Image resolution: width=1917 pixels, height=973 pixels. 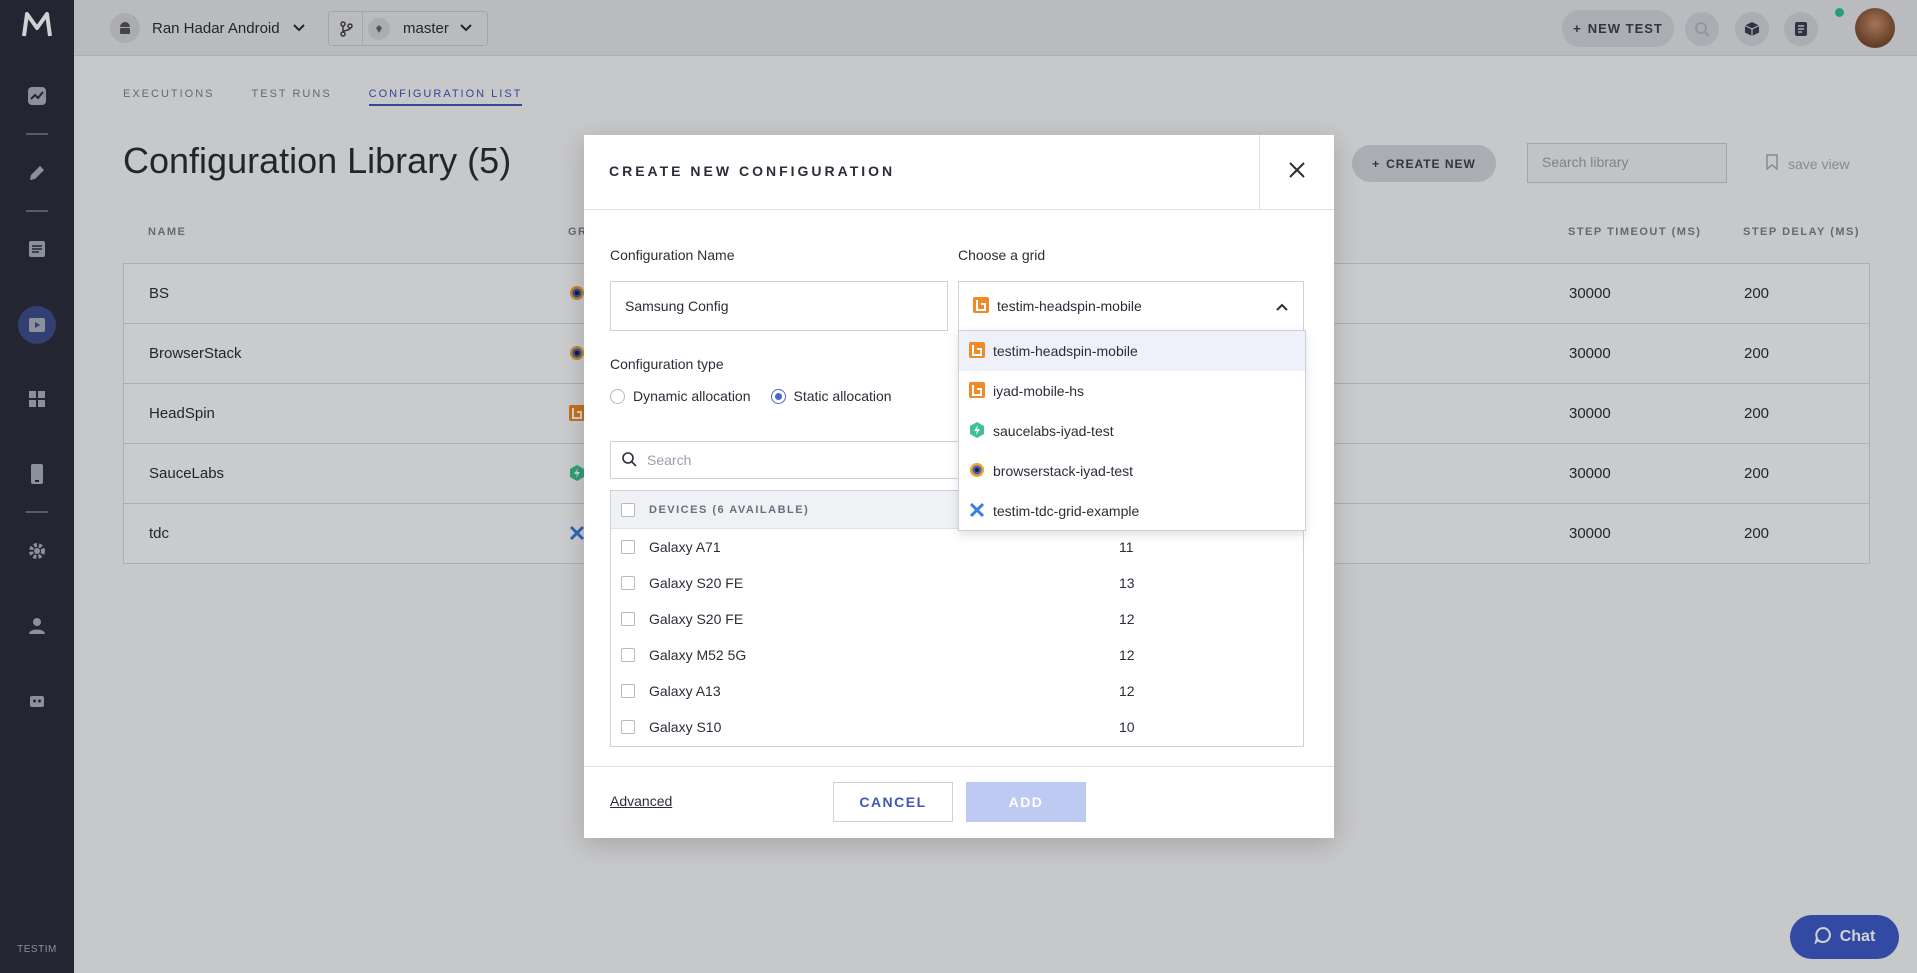 I want to click on modal-footer: Advanced CANCEL ADD, so click(x=959, y=802).